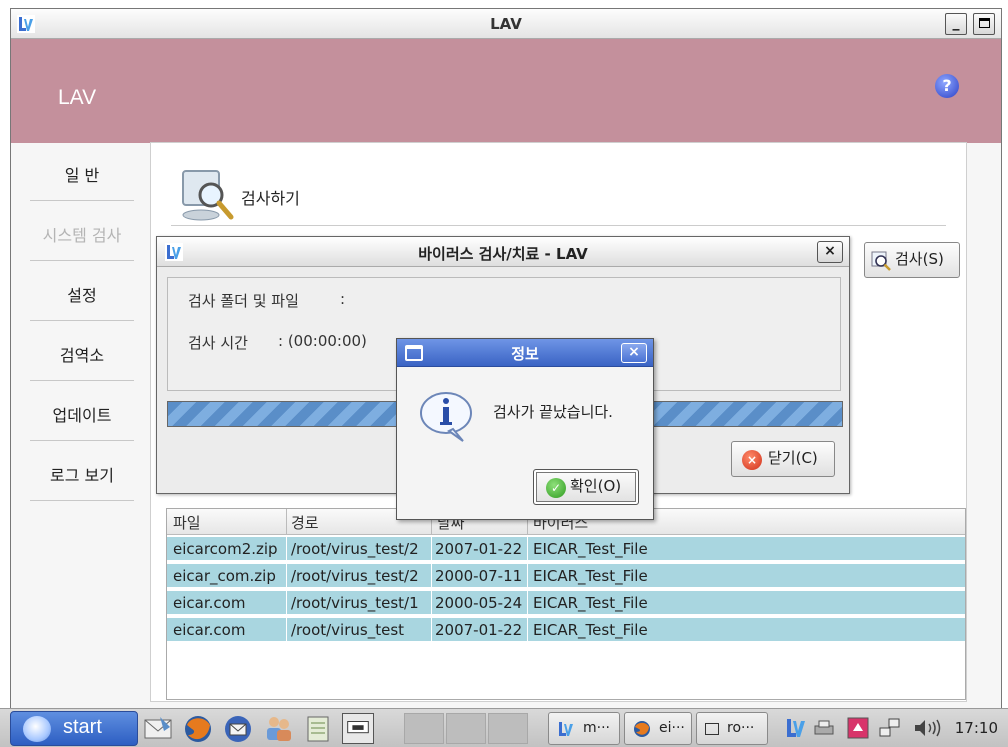  I want to click on search-icon, so click(881, 261).